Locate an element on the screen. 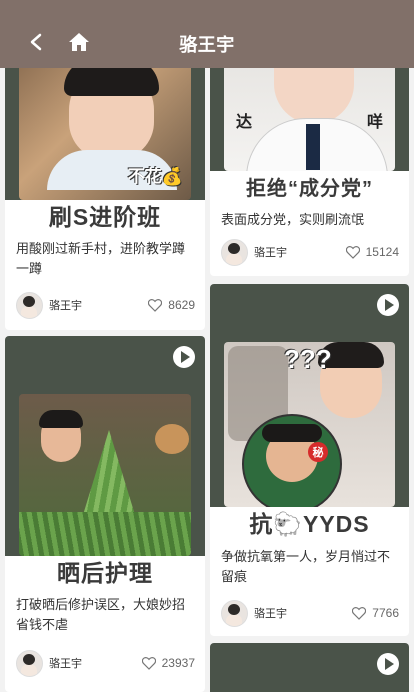  card-meta: 骆王宇 23937 is located at coordinates (105, 663).